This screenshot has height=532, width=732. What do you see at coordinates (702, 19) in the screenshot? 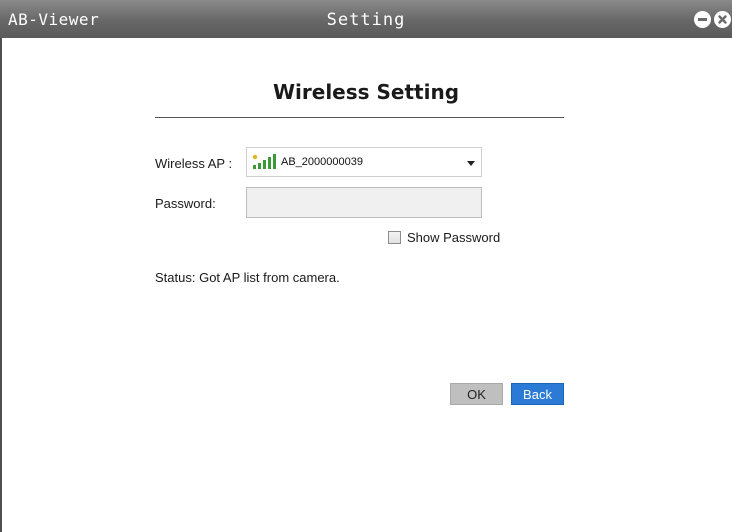
I see `minimize-icon` at bounding box center [702, 19].